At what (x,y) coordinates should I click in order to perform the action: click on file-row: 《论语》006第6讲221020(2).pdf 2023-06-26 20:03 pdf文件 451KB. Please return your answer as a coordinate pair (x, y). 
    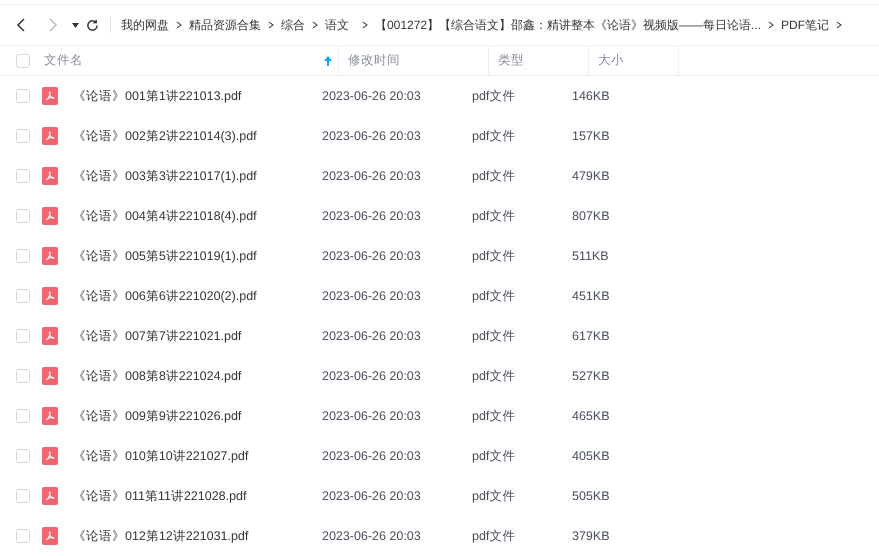
    Looking at the image, I should click on (439, 296).